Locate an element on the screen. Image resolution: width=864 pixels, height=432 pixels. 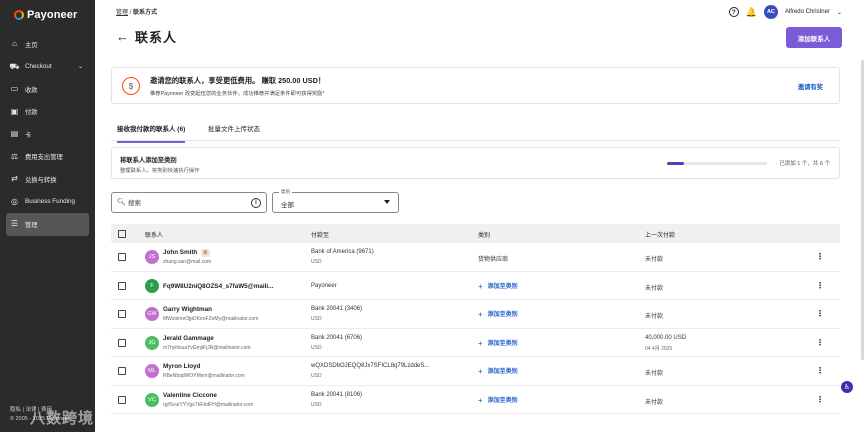
contact-email: RBeNbqdWOYMvm@mailinator.com is located at coordinates (204, 376).